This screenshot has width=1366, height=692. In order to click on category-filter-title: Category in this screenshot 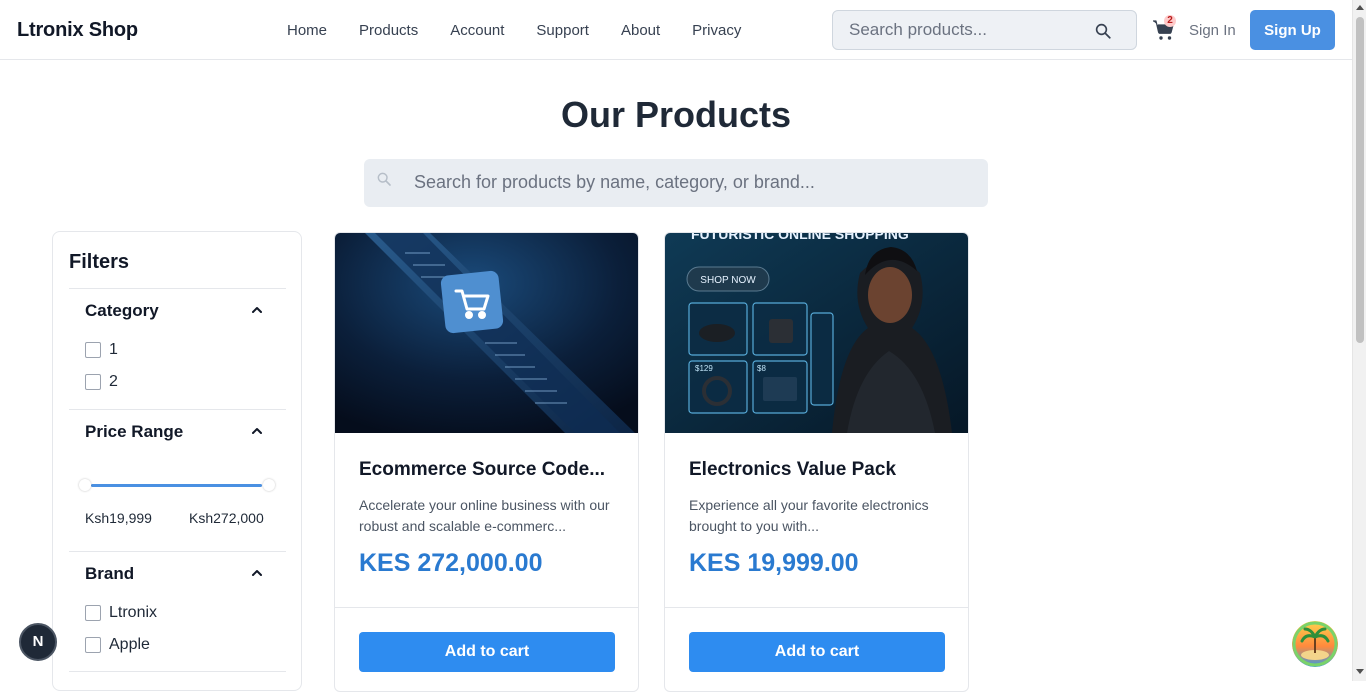, I will do `click(122, 311)`.